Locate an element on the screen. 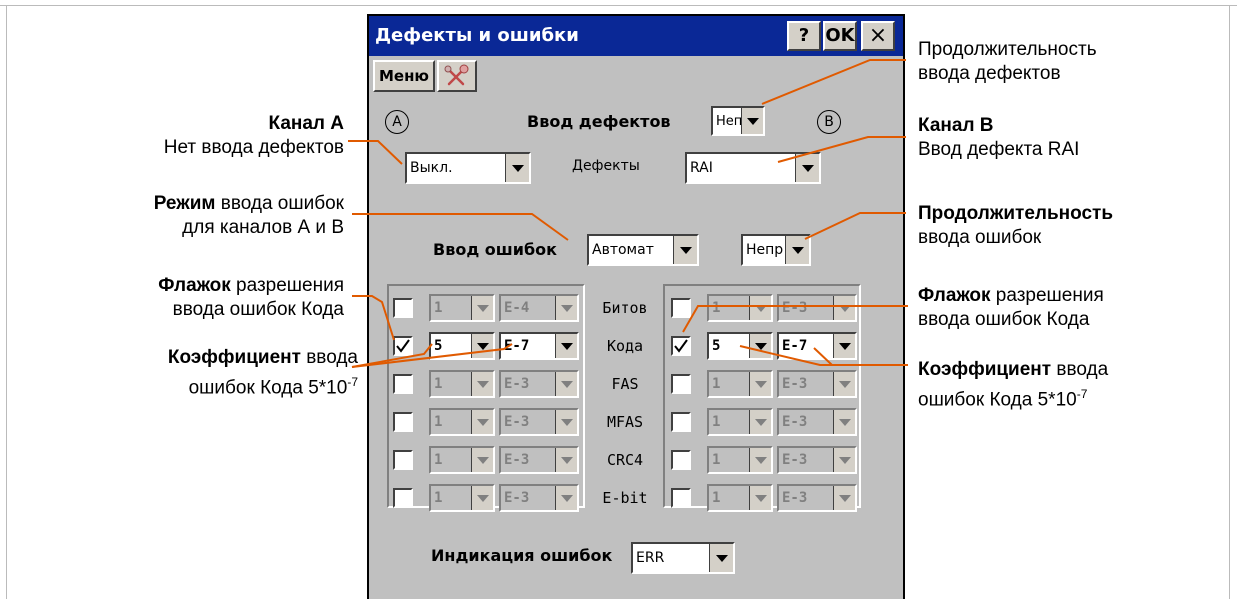 The height and width of the screenshot is (599, 1237). annotation-channel-a-bold: Канал А is located at coordinates (306, 123).